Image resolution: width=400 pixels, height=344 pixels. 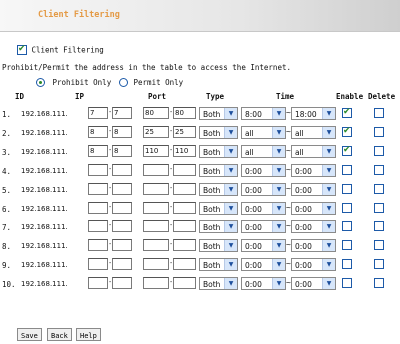 What do you see at coordinates (184, 151) in the screenshot?
I see `port-end-input: 110` at bounding box center [184, 151].